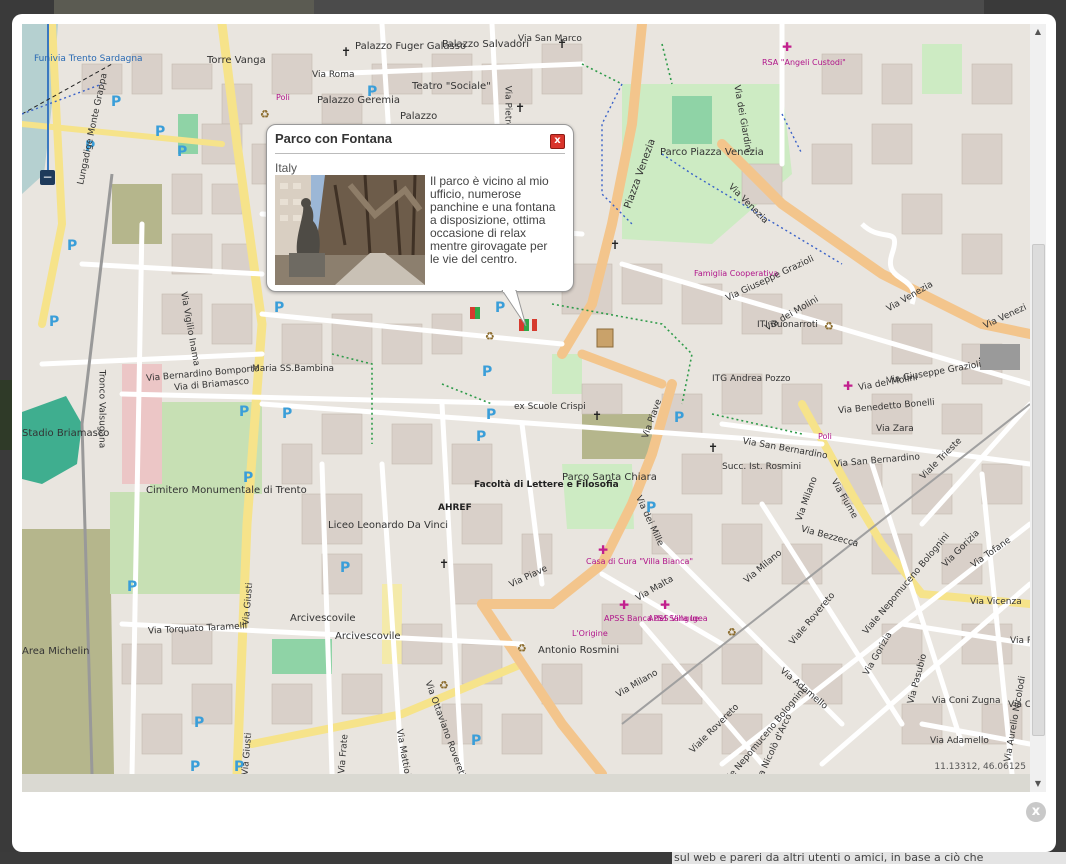  I want to click on map-label: Stadio Briamasco, so click(65, 433).